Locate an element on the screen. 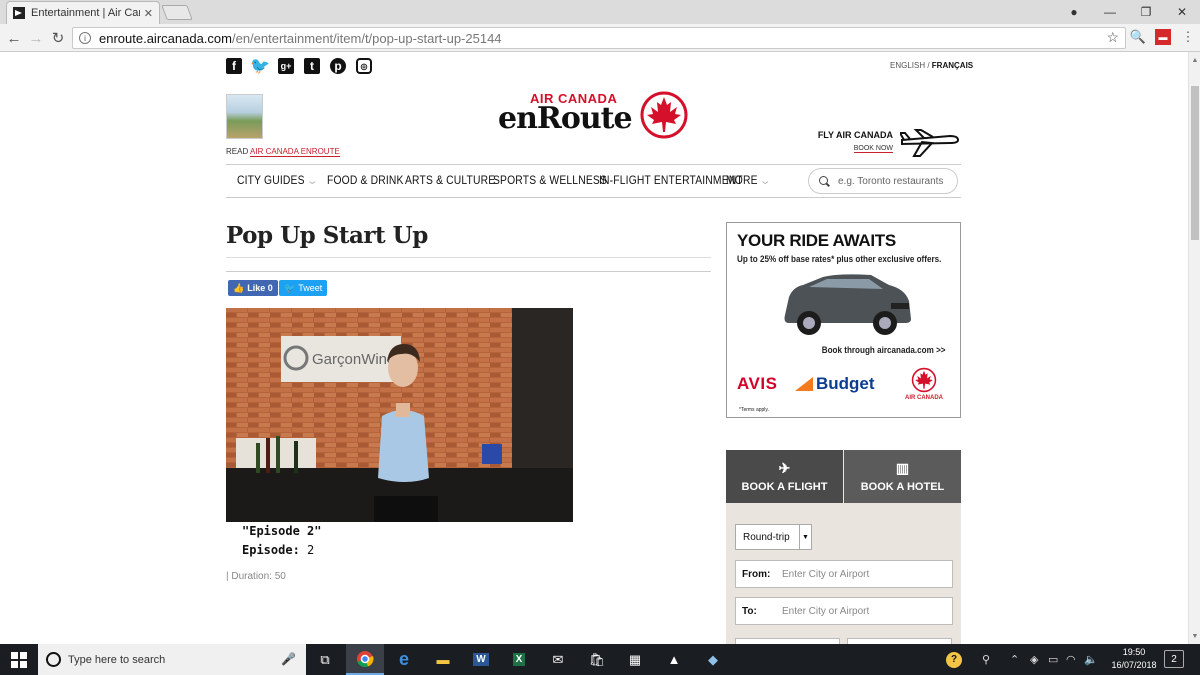 The width and height of the screenshot is (1200, 675). windows-logo-icon is located at coordinates (19, 659).